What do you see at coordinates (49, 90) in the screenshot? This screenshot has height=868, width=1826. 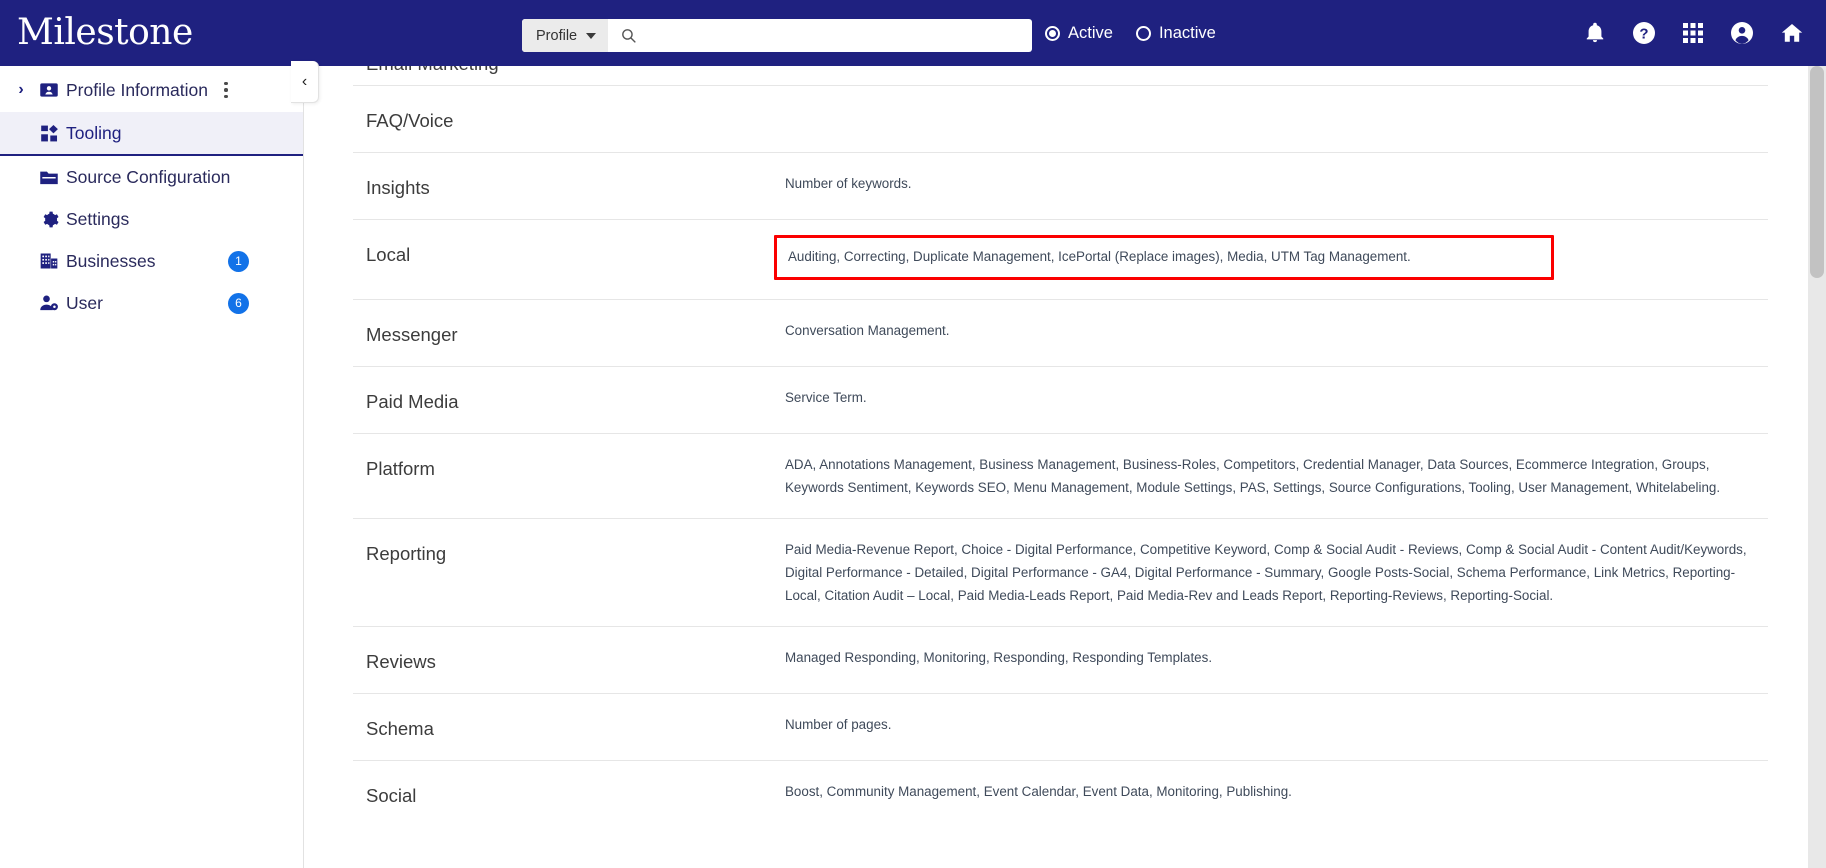 I see `contact-card-icon` at bounding box center [49, 90].